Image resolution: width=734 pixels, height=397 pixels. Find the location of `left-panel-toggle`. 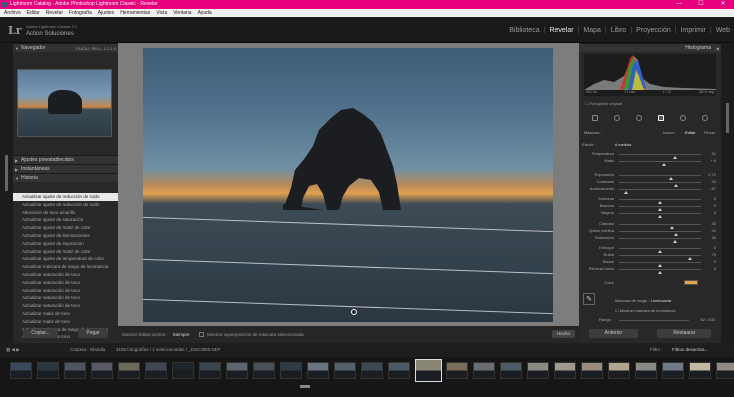

left-panel-toggle is located at coordinates (6, 193).